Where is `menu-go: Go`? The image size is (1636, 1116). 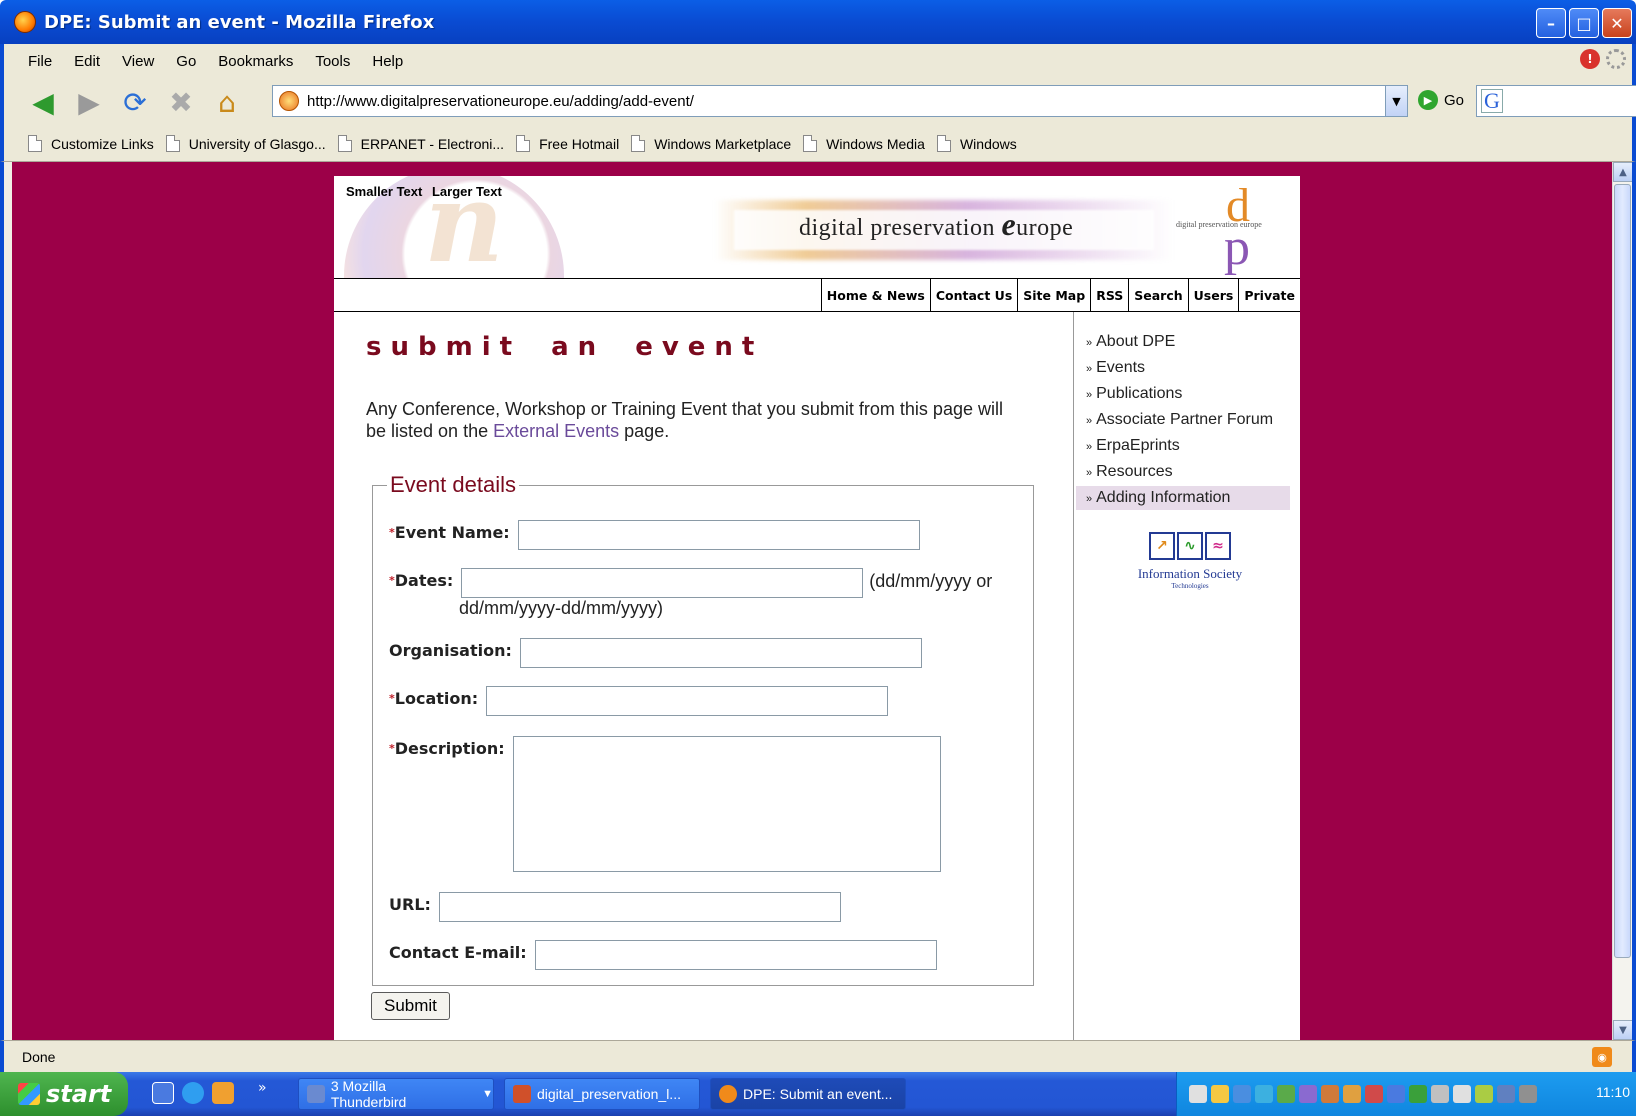 menu-go: Go is located at coordinates (186, 61).